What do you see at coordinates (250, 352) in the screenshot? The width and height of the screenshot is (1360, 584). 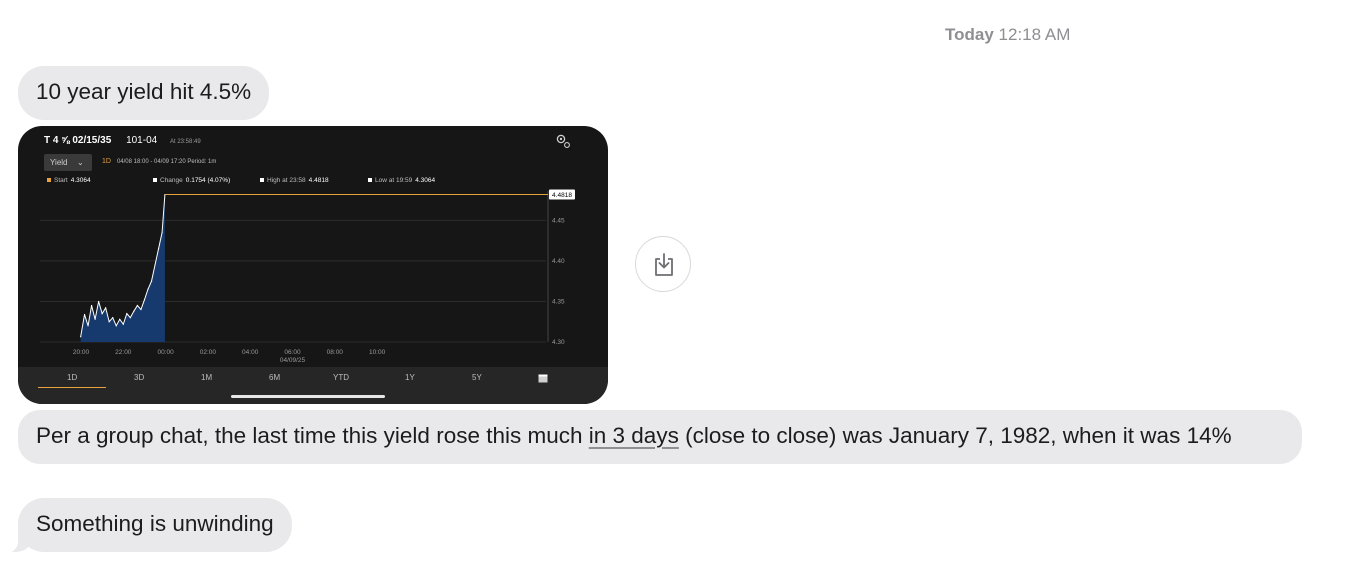 I see `x-tick-label: 04:00` at bounding box center [250, 352].